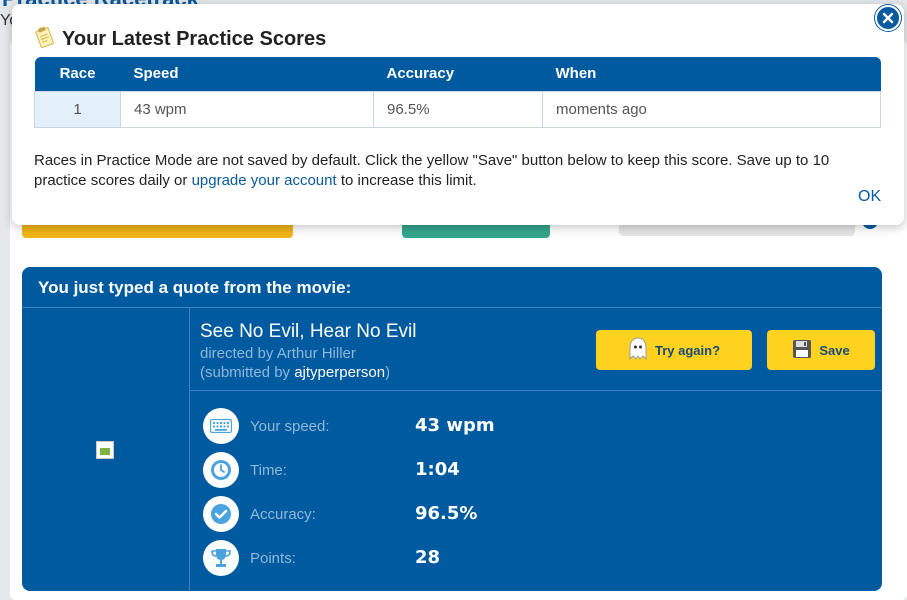 Image resolution: width=907 pixels, height=600 pixels. Describe the element at coordinates (221, 514) in the screenshot. I see `check-icon` at that location.